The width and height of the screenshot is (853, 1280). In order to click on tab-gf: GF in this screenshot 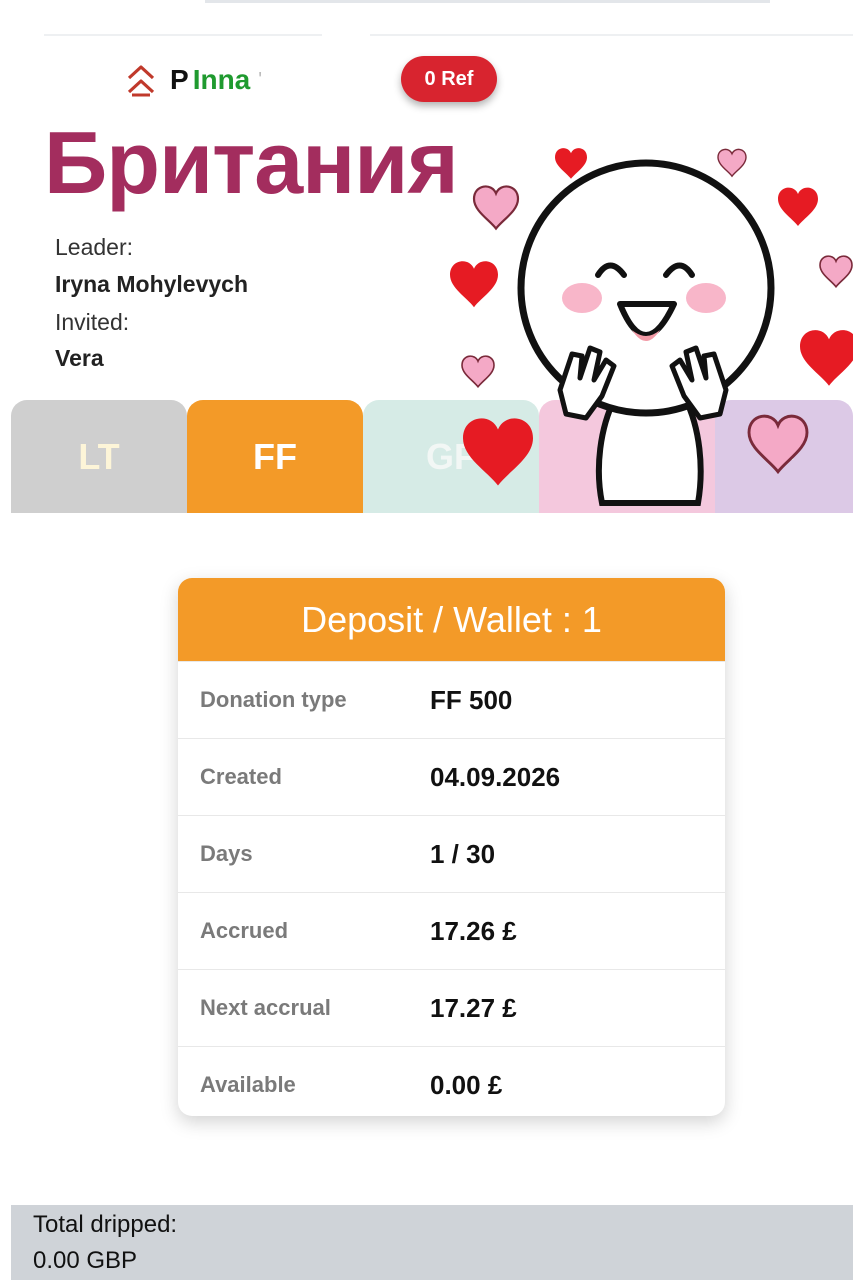, I will do `click(451, 456)`.